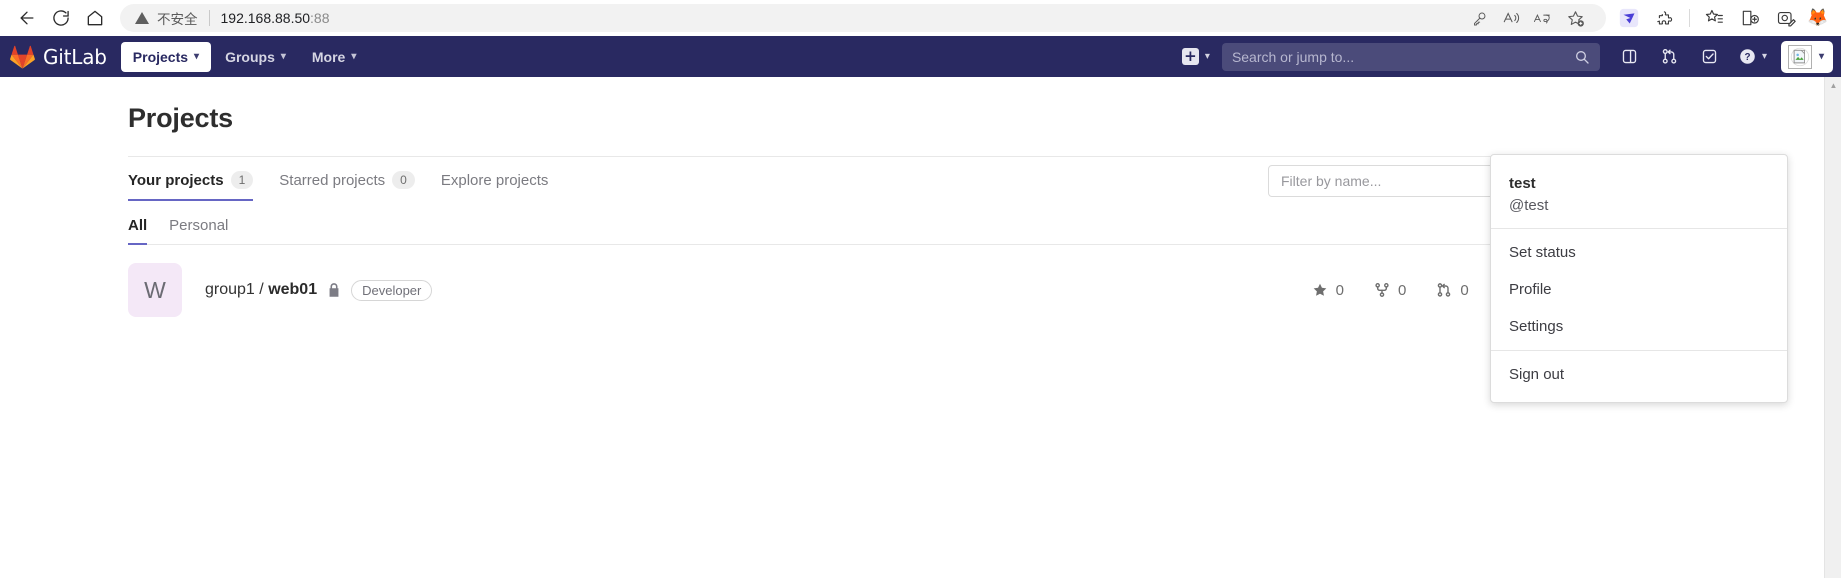 Image resolution: width=1841 pixels, height=578 pixels. What do you see at coordinates (1639, 326) in the screenshot?
I see `menu-item-settings: Settings` at bounding box center [1639, 326].